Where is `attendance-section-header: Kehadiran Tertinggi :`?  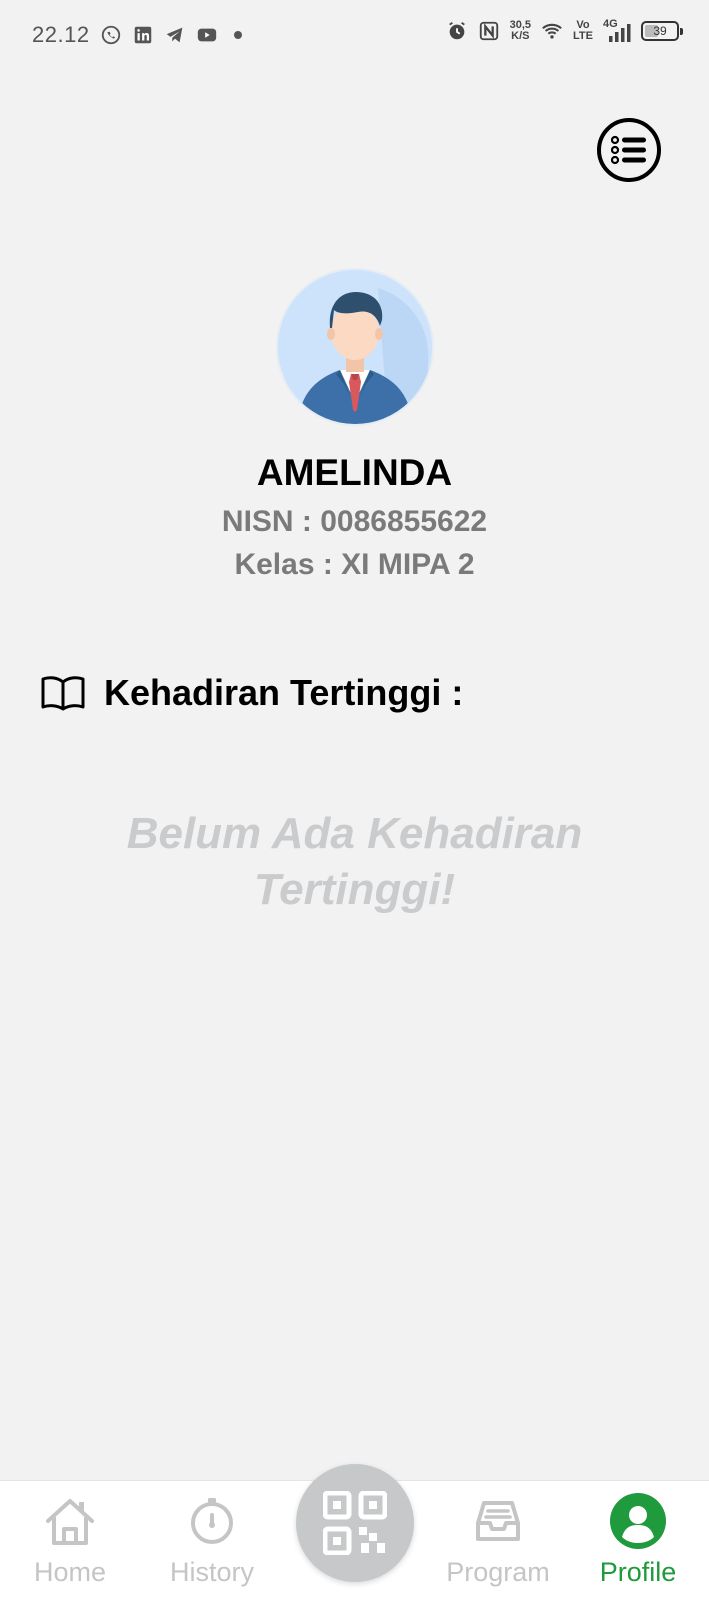
attendance-section-header: Kehadiran Tertinggi : is located at coordinates (251, 693).